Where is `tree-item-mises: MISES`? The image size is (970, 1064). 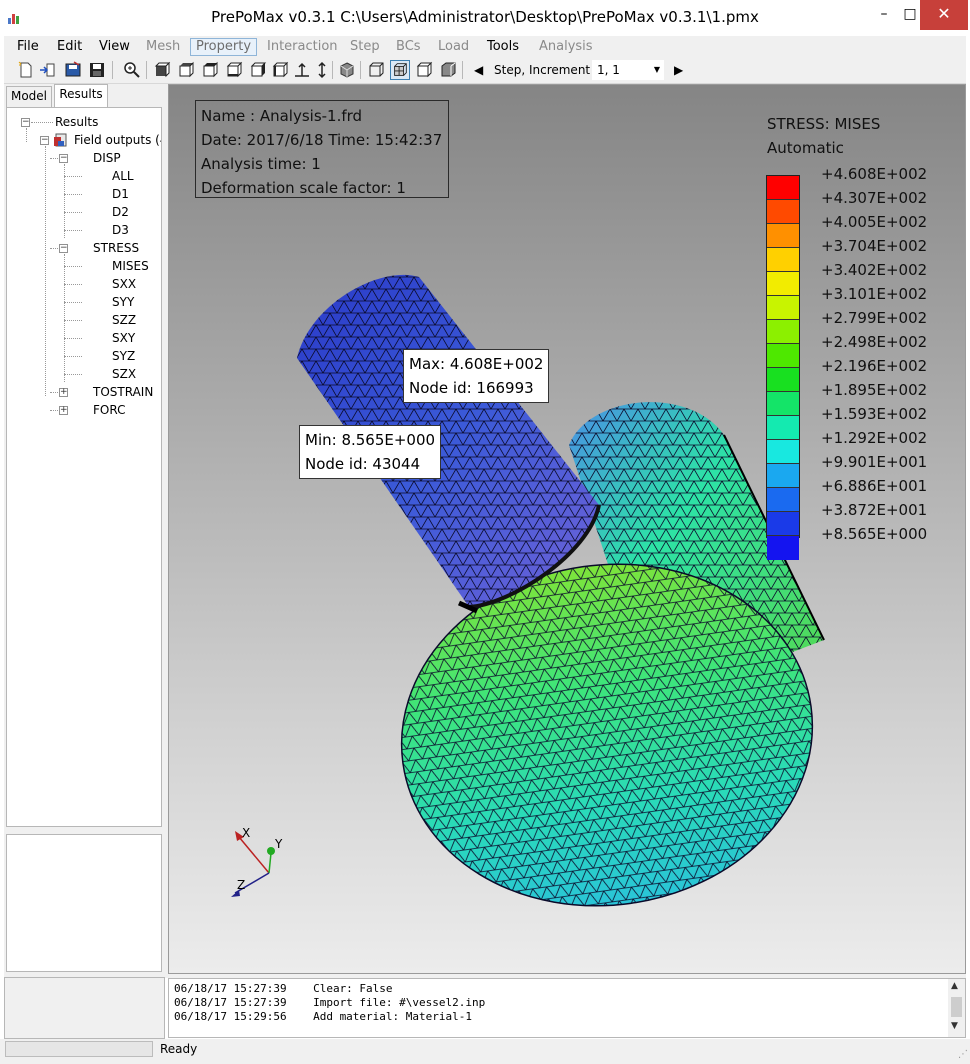
tree-item-mises: MISES is located at coordinates (130, 266).